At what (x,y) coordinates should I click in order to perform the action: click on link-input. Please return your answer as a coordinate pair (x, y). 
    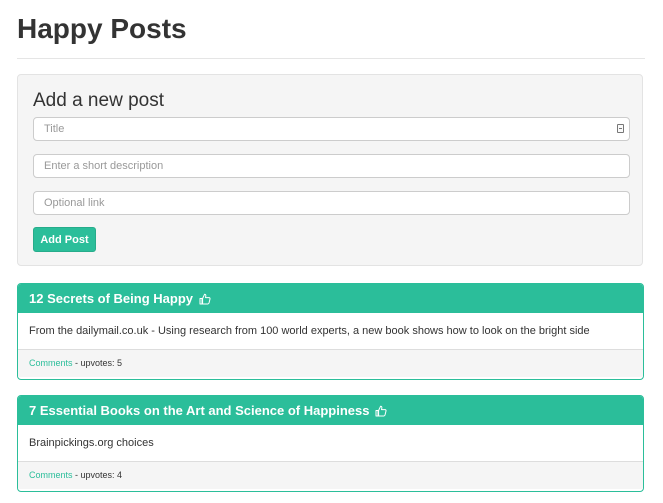
    Looking at the image, I should click on (331, 203).